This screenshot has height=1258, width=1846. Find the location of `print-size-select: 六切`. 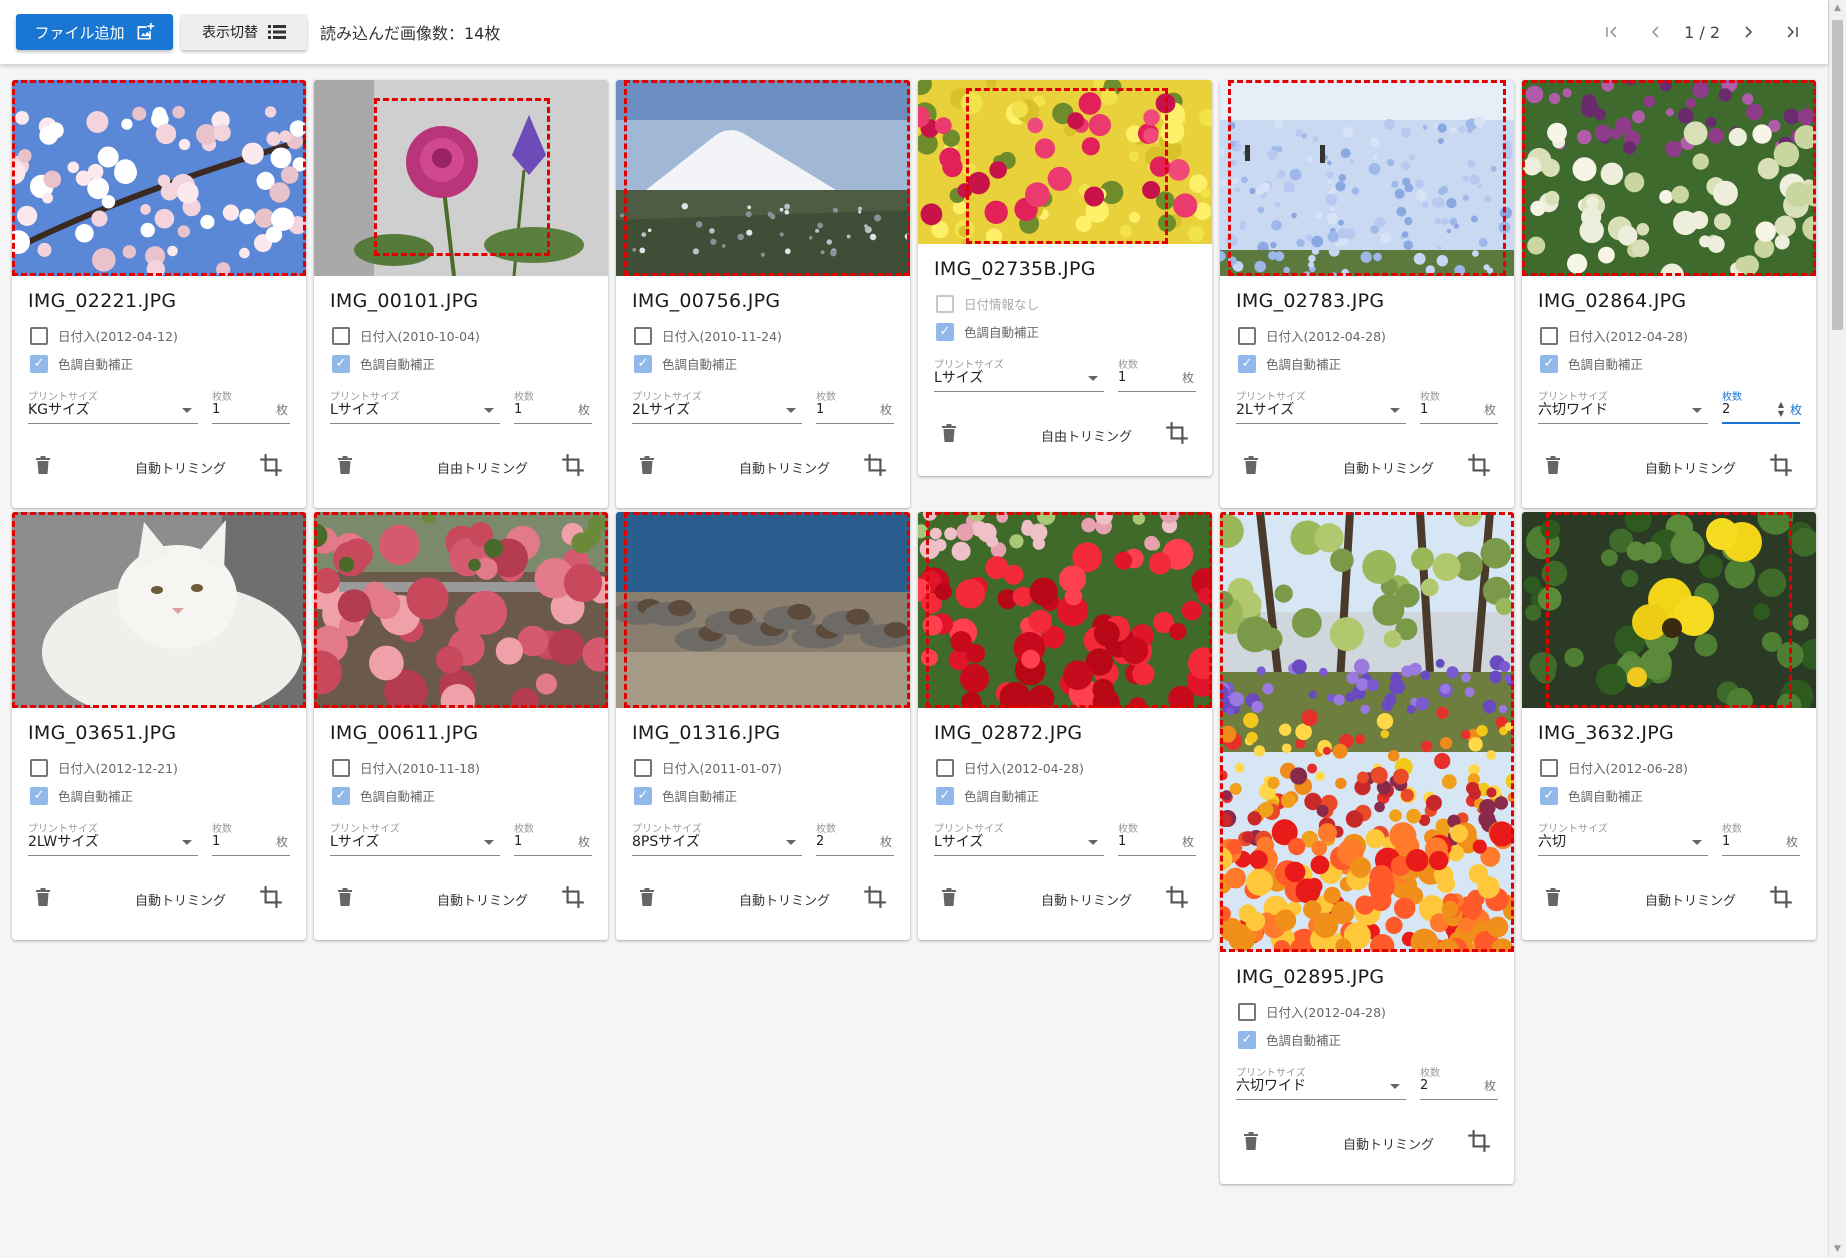

print-size-select: 六切 is located at coordinates (1623, 844).